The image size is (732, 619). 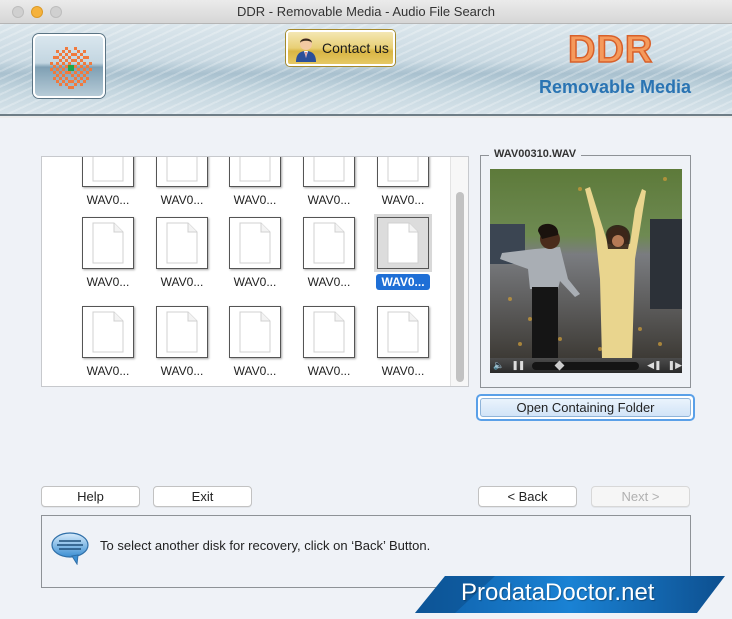 I want to click on preview-filename: WAV00310.WAV, so click(x=535, y=154).